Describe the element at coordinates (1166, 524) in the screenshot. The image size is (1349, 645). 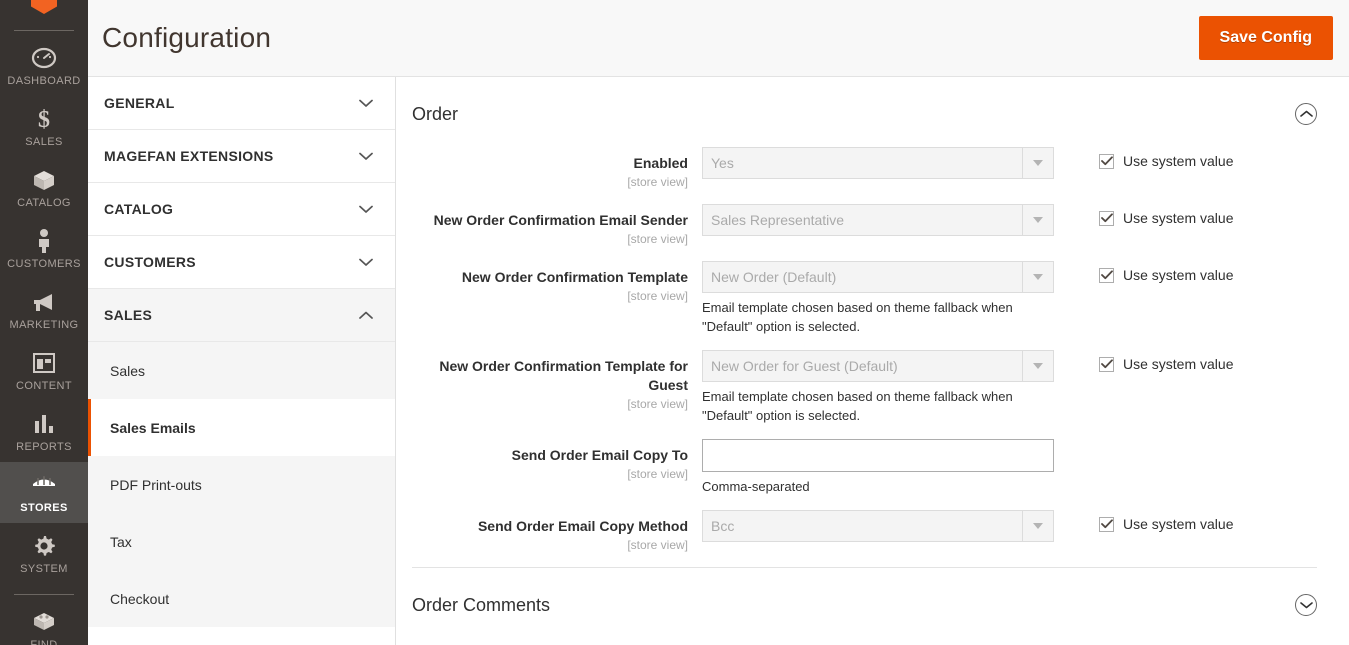
I see `use-system-value-copy-method: Use system value` at that location.